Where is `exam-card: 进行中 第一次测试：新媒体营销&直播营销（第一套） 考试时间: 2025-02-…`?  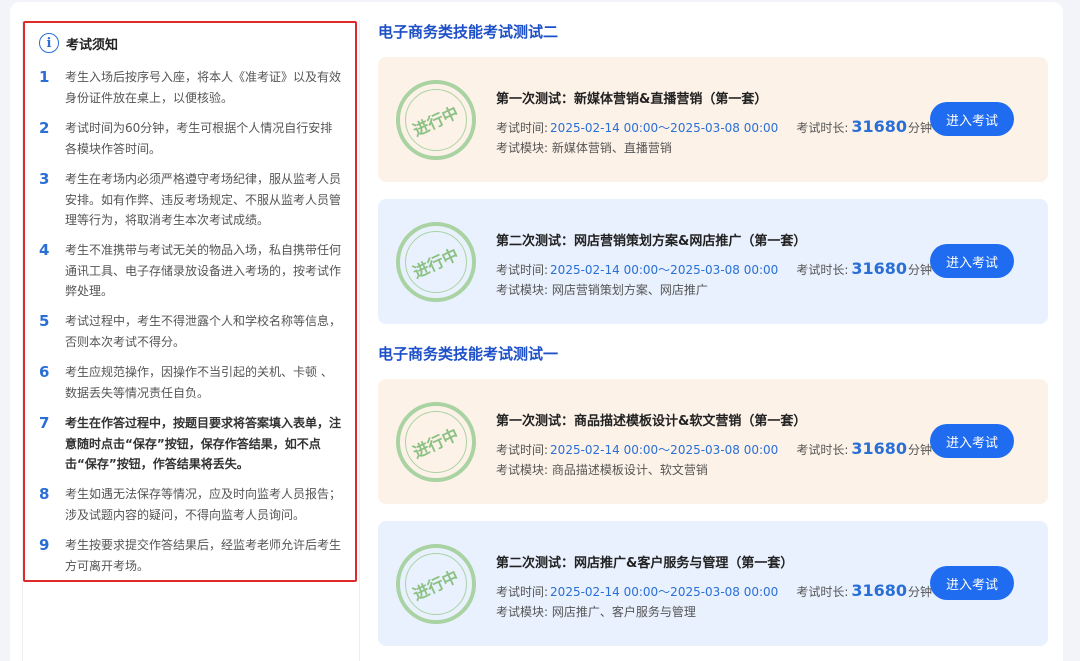
exam-card: 进行中 第一次测试：新媒体营销&直播营销（第一套） 考试时间: 2025-02-… is located at coordinates (713, 119).